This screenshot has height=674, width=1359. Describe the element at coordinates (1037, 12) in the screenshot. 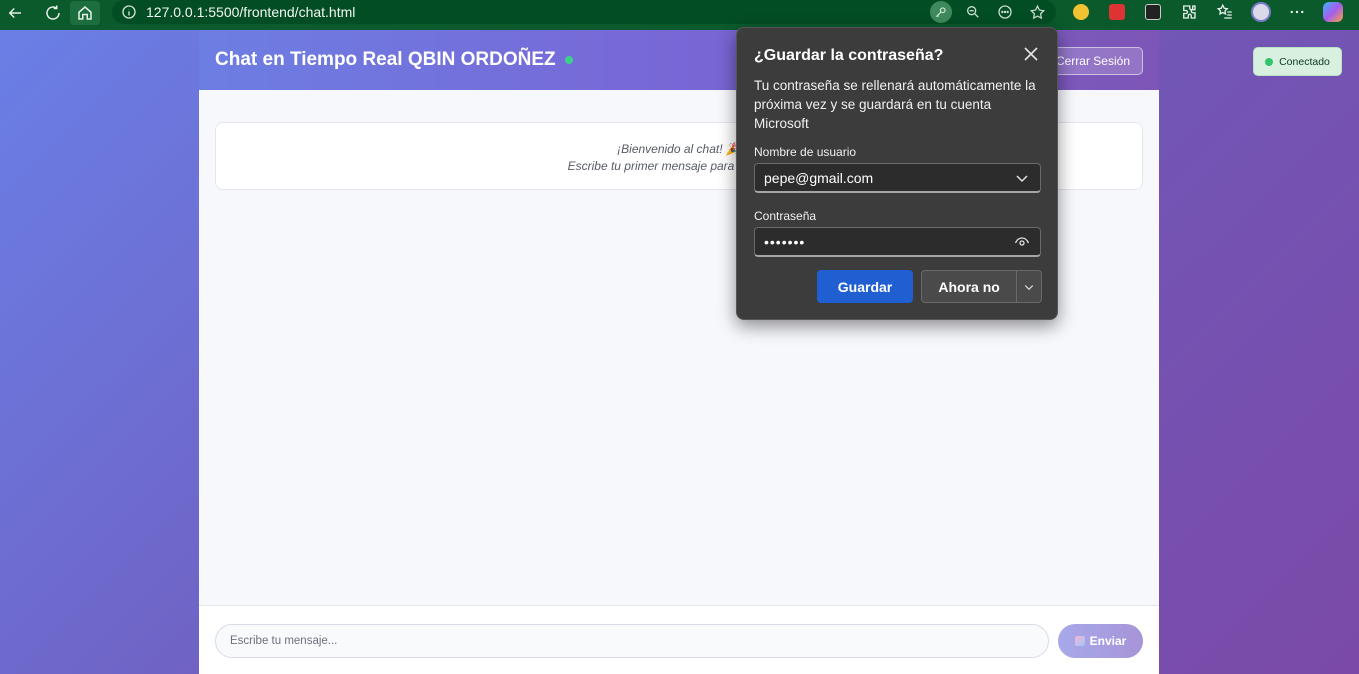

I see `favorite-star-icon` at that location.